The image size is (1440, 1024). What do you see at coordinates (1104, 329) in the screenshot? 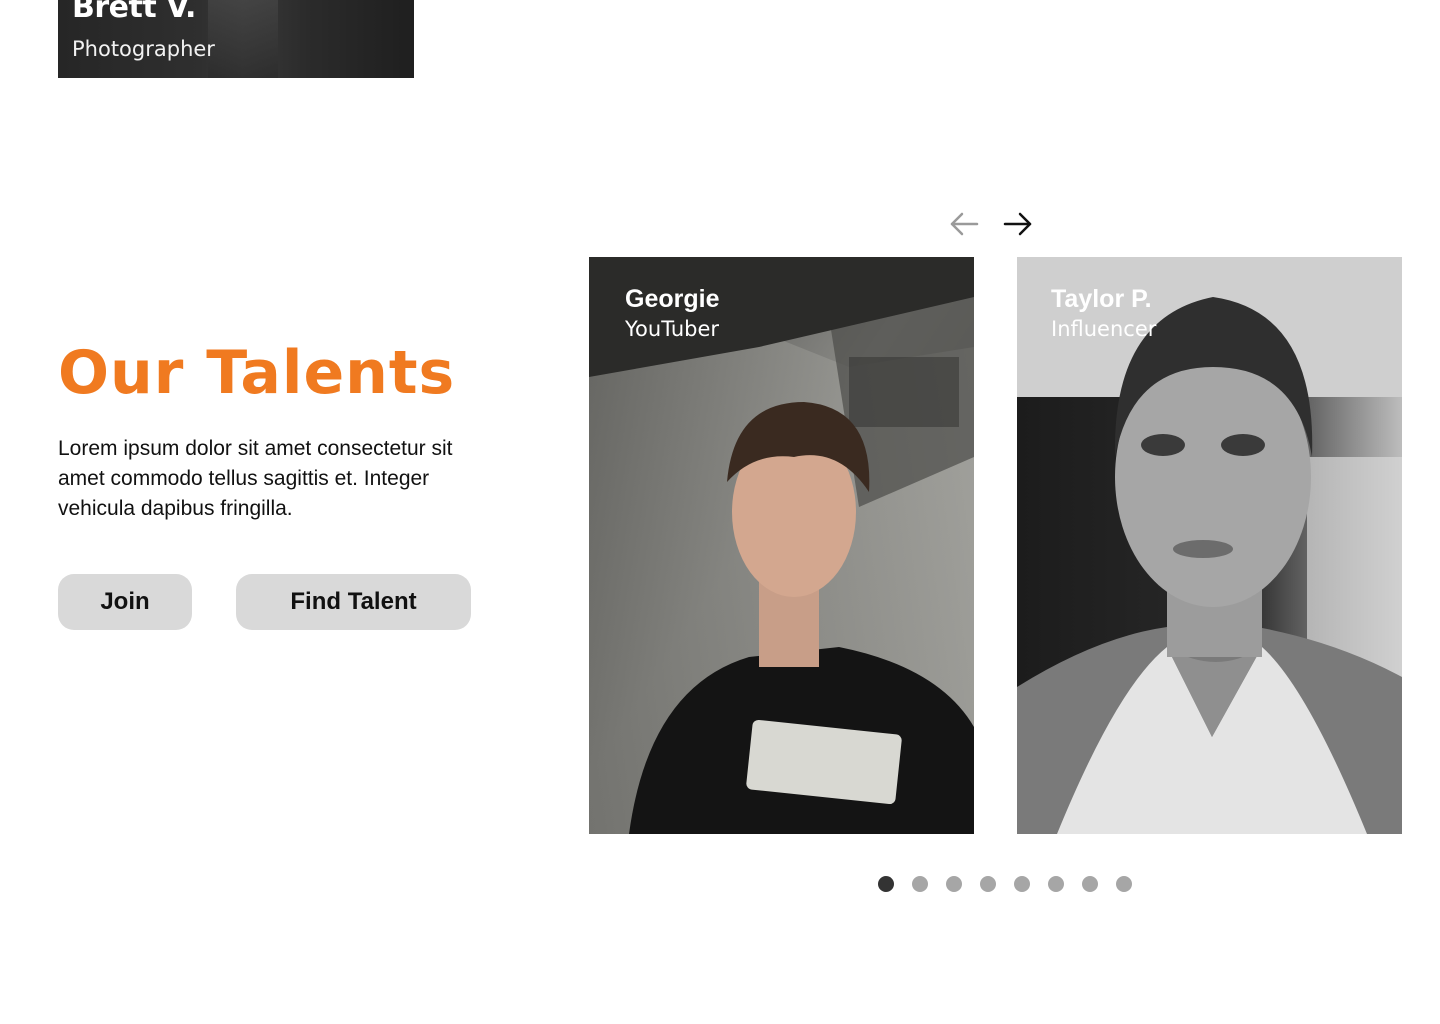
I see `talent-role: Influencer` at bounding box center [1104, 329].